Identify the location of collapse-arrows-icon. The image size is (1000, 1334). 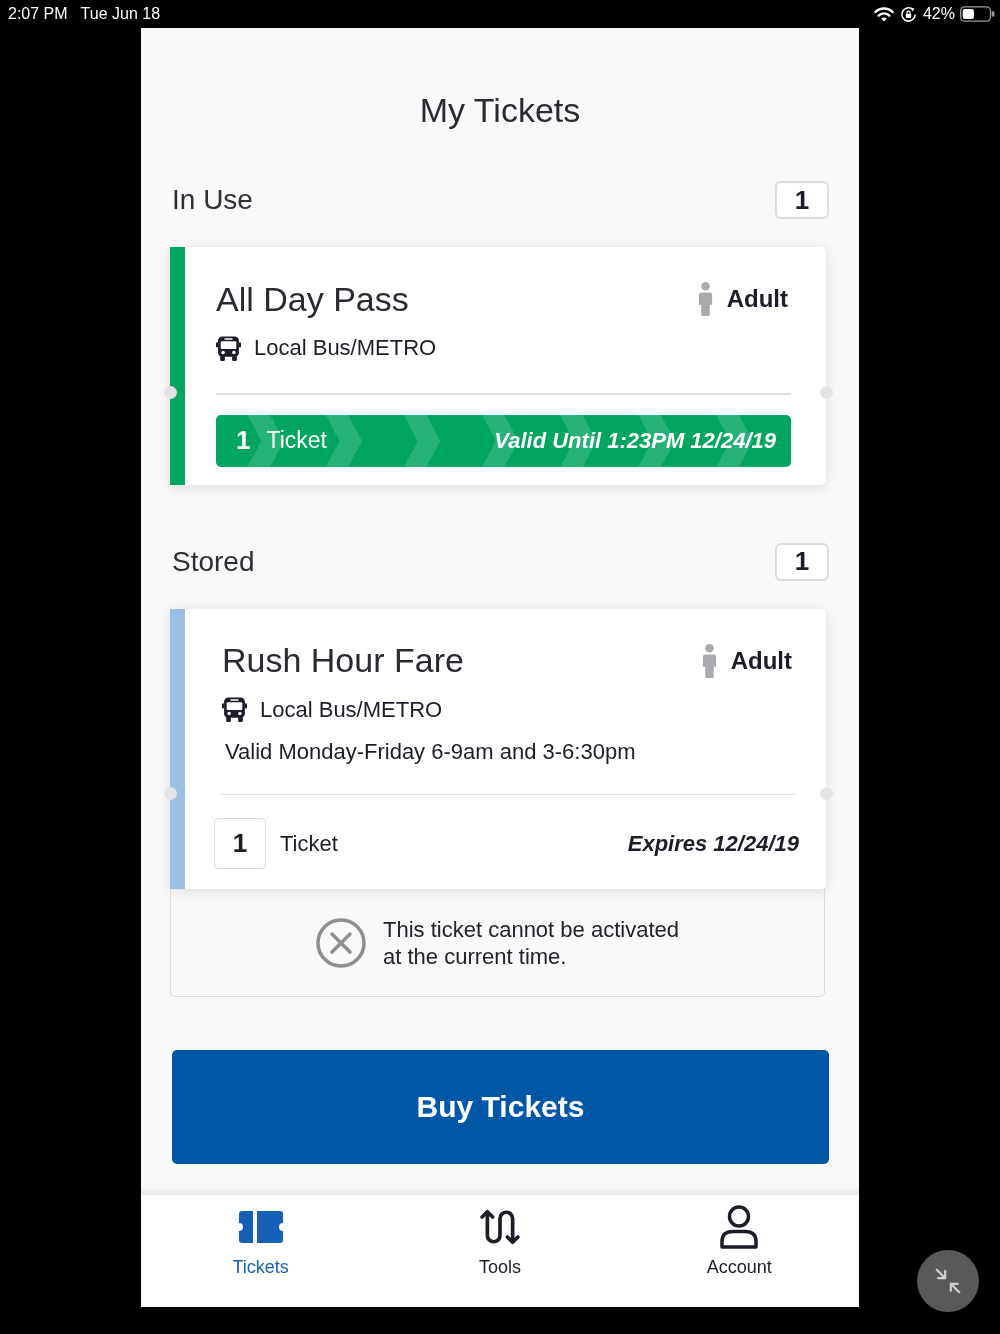
(948, 1281).